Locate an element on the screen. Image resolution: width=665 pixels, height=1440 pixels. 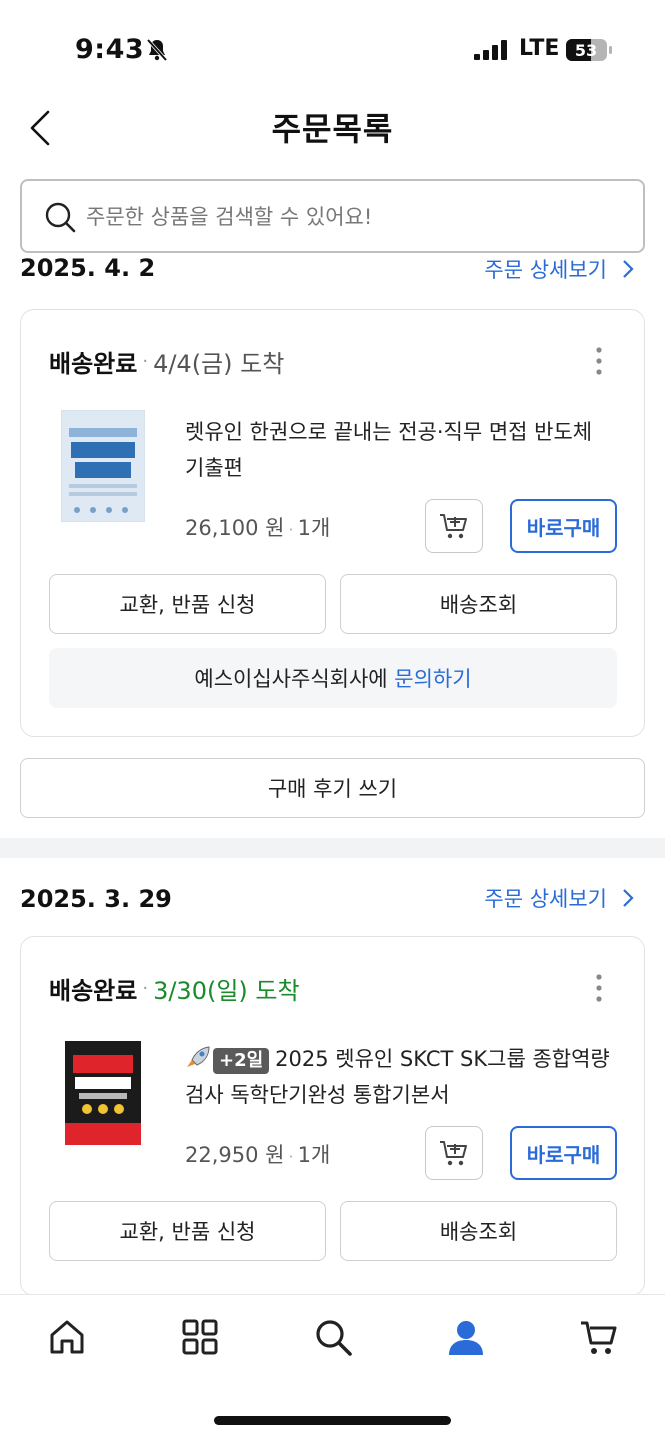
search-bar is located at coordinates (332, 216).